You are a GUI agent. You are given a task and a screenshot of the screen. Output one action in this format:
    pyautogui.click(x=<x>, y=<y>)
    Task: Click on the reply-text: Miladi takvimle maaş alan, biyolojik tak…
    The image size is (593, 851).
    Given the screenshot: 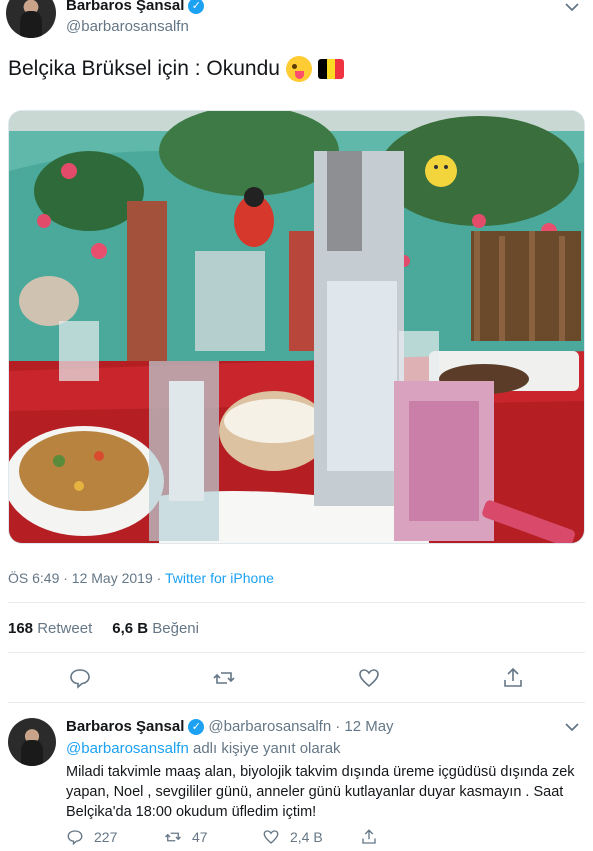 What is the action you would take?
    pyautogui.click(x=320, y=792)
    